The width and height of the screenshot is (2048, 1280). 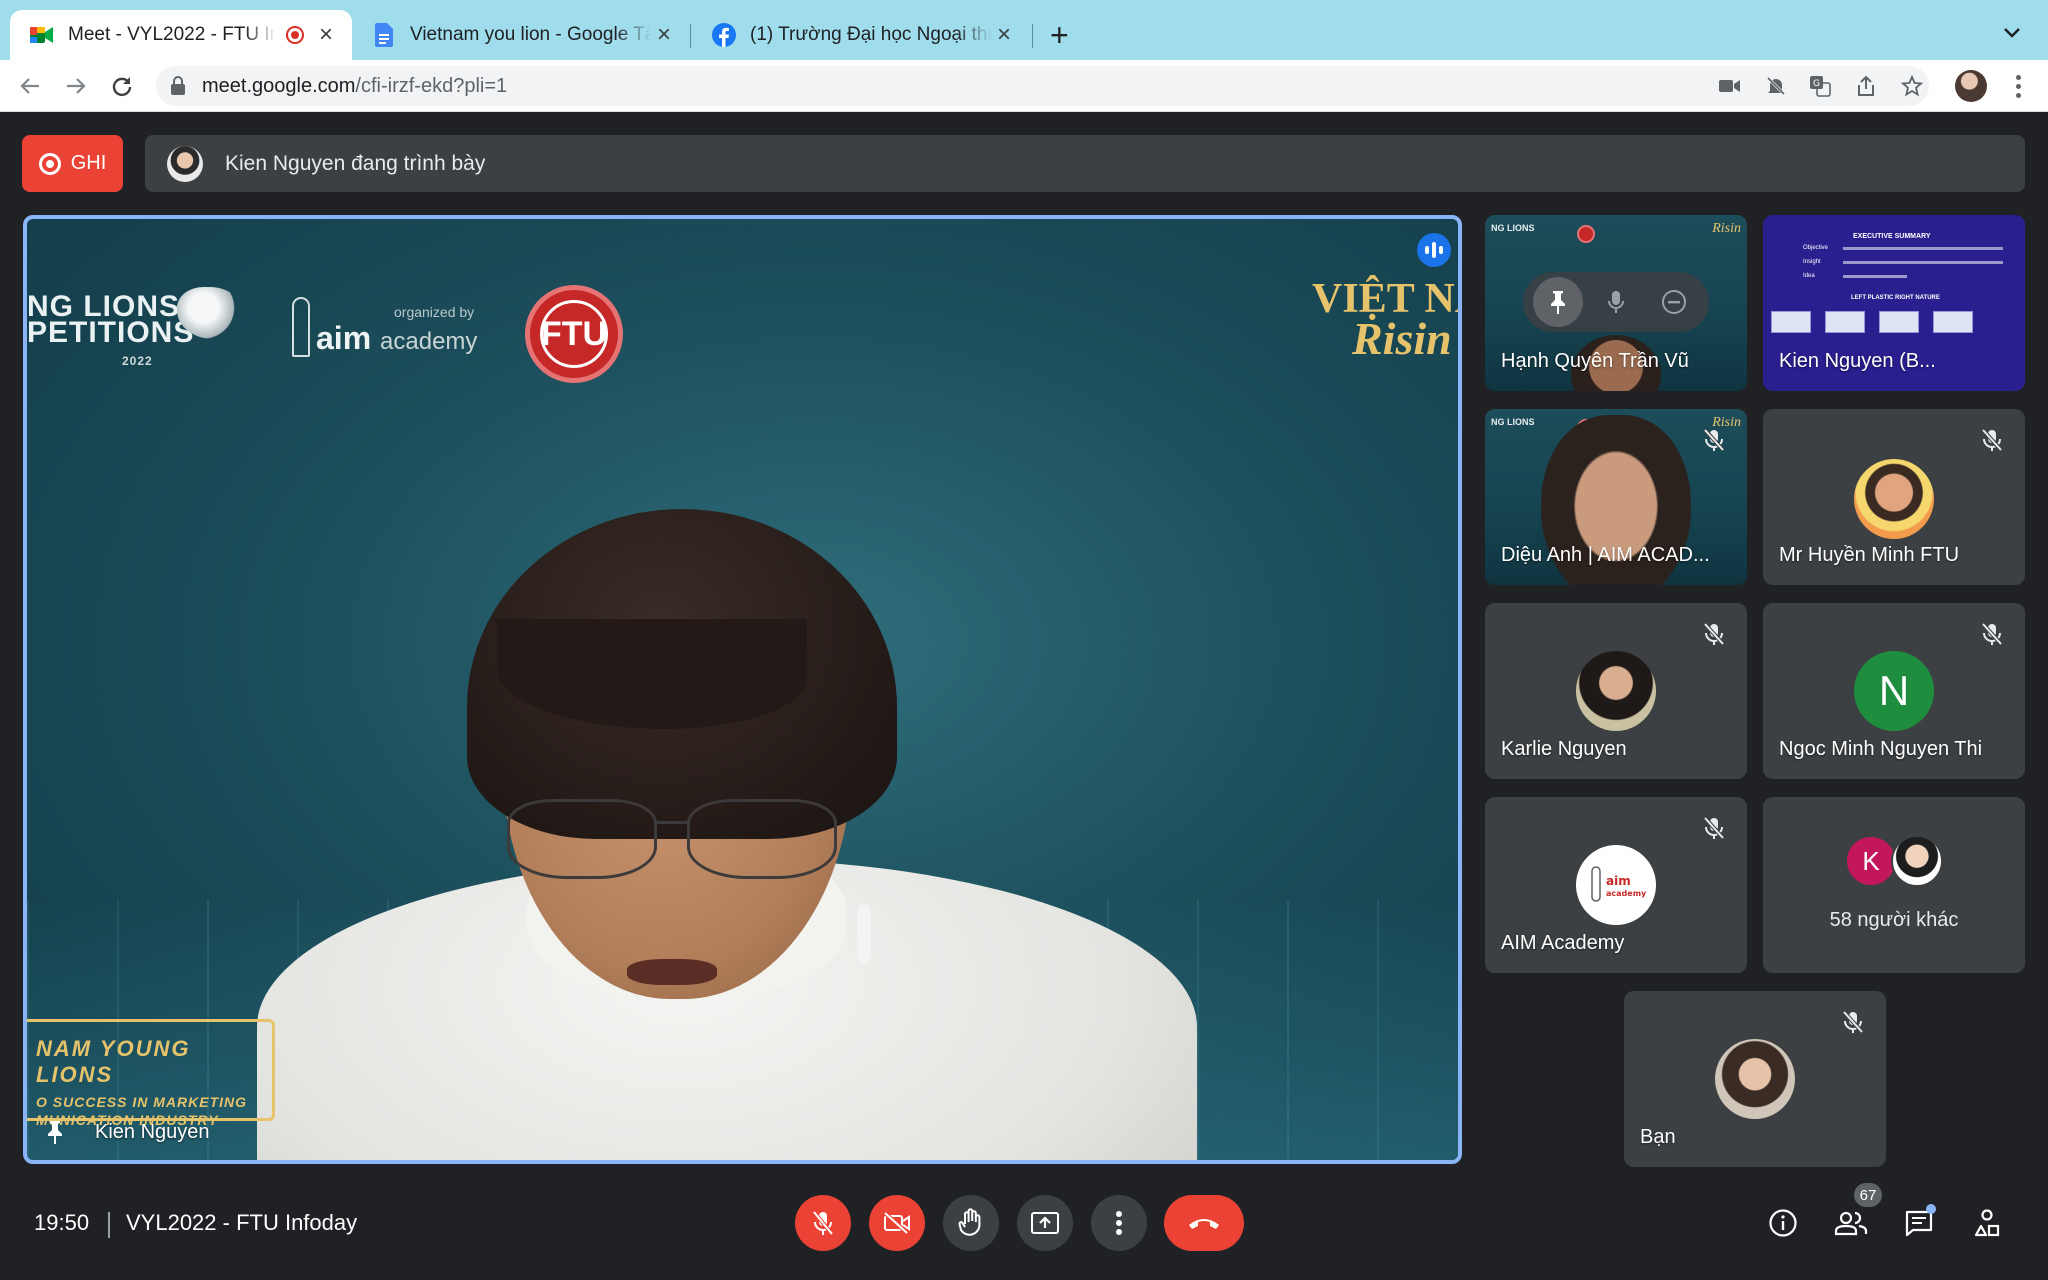 I want to click on tab-facebook: (1) Trường Đại học Ngoại thương ×, so click(x=861, y=35).